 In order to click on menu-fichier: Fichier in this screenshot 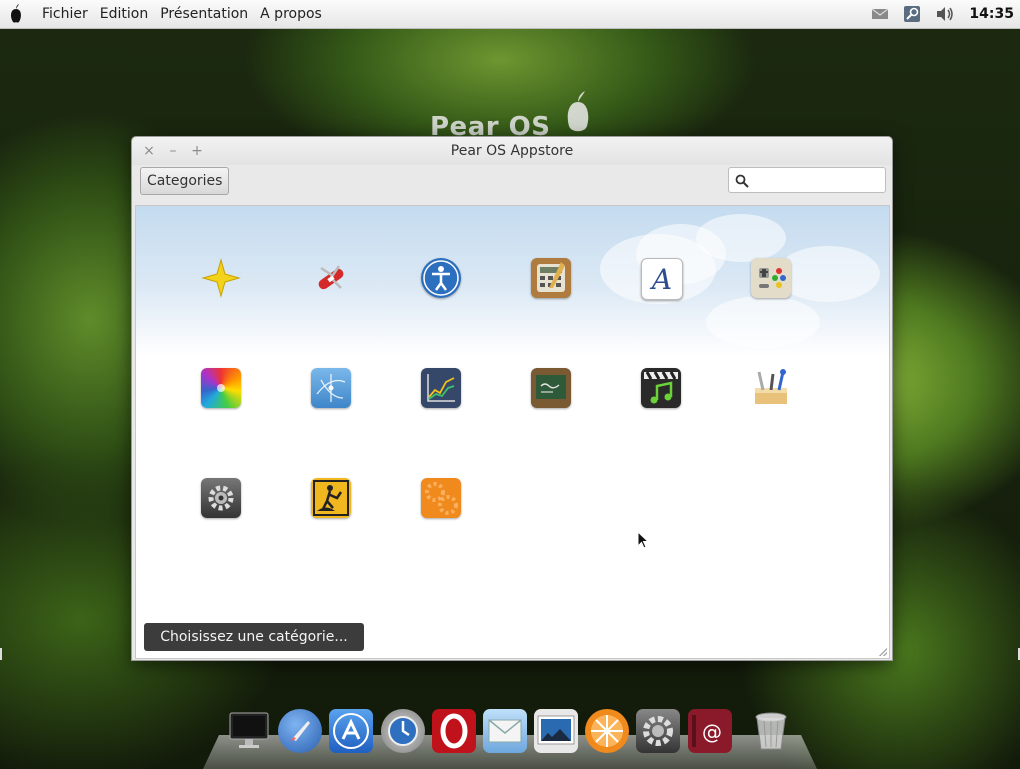, I will do `click(65, 14)`.